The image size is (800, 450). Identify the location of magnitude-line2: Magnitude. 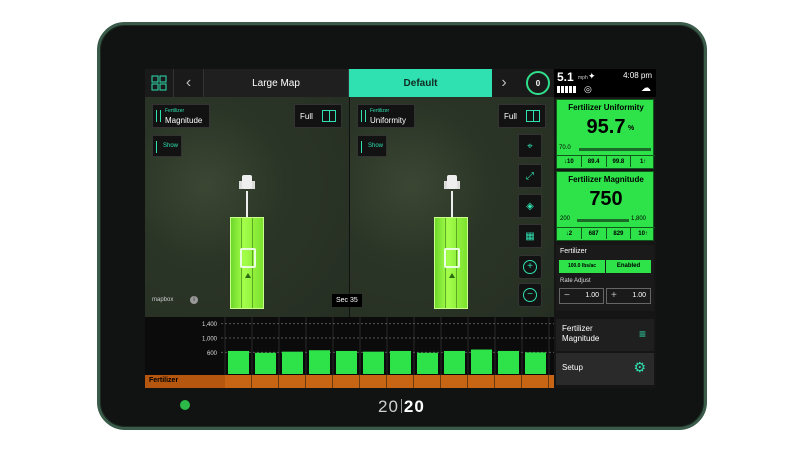
(581, 338).